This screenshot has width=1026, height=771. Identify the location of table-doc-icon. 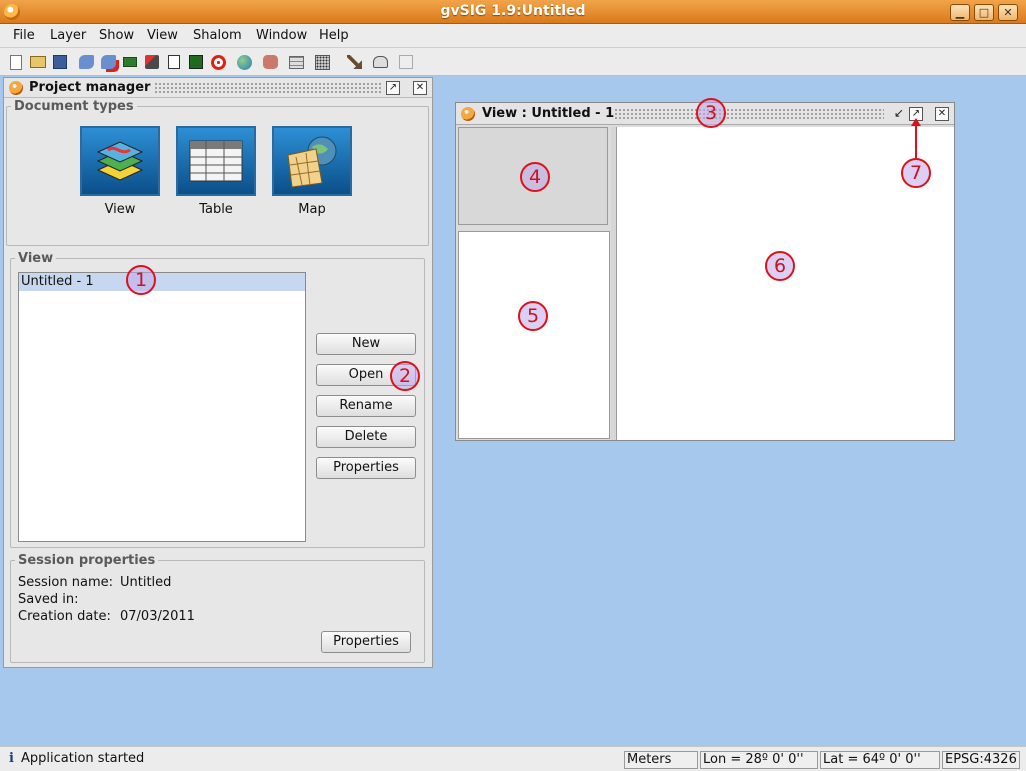
(216, 161).